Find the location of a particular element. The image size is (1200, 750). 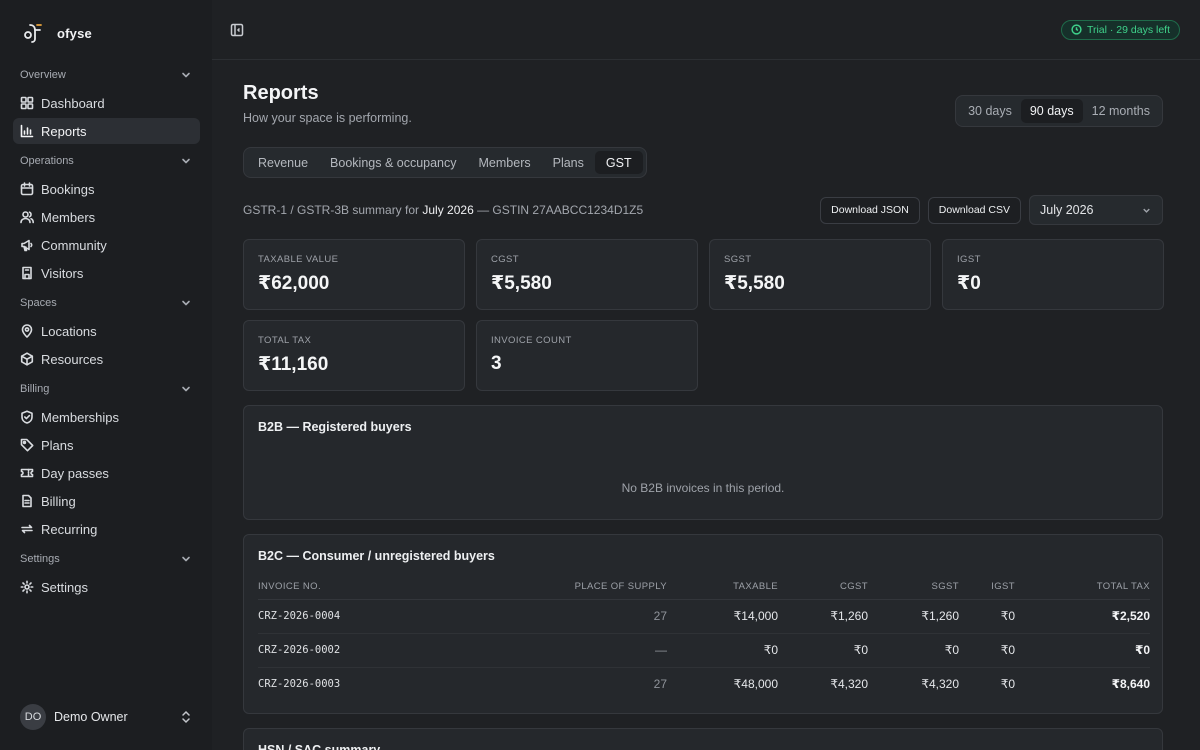

file-icon is located at coordinates (27, 501).